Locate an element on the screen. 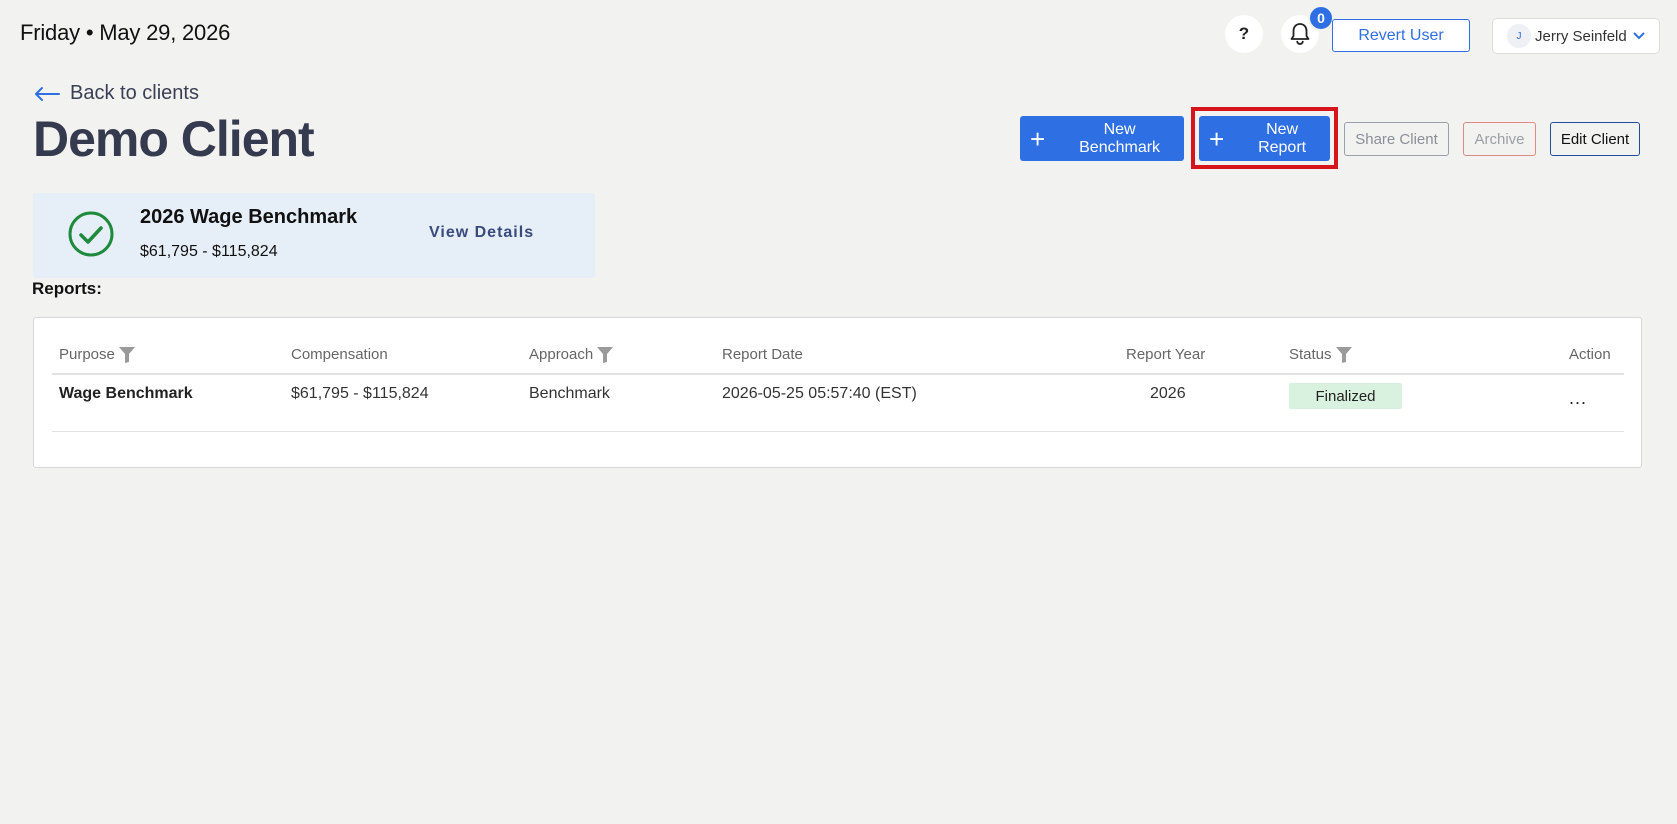 The height and width of the screenshot is (824, 1677). cell-compensation: $61,795 - $115,824 is located at coordinates (360, 393).